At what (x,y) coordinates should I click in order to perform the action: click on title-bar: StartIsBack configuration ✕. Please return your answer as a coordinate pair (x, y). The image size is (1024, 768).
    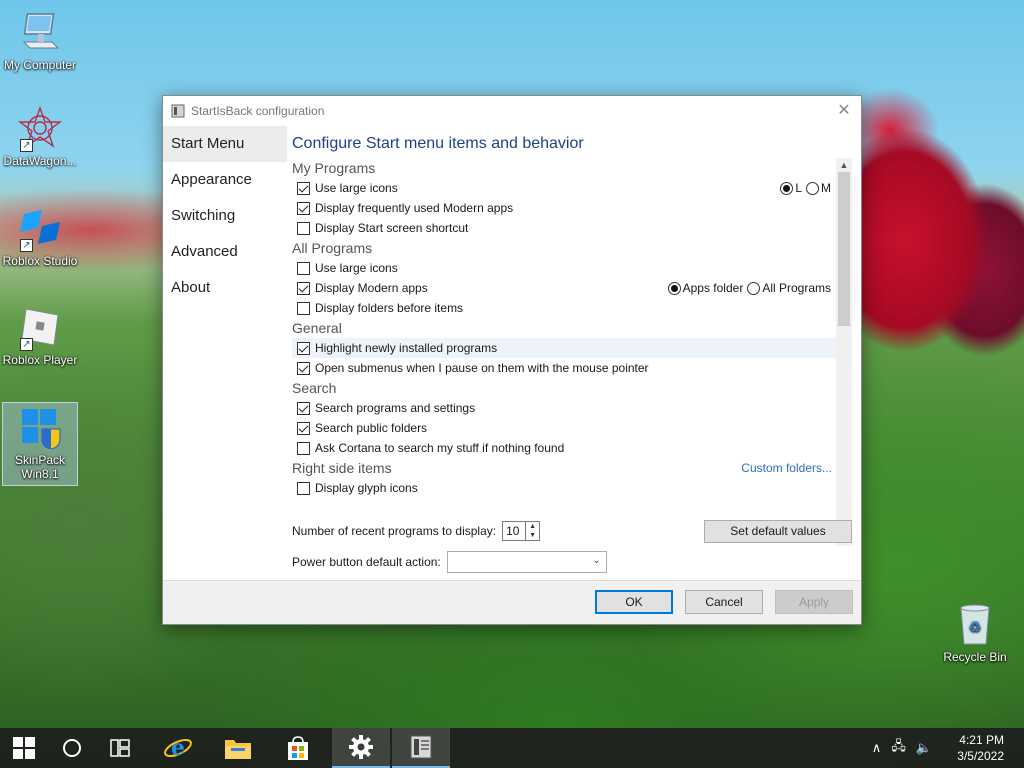
    Looking at the image, I should click on (512, 111).